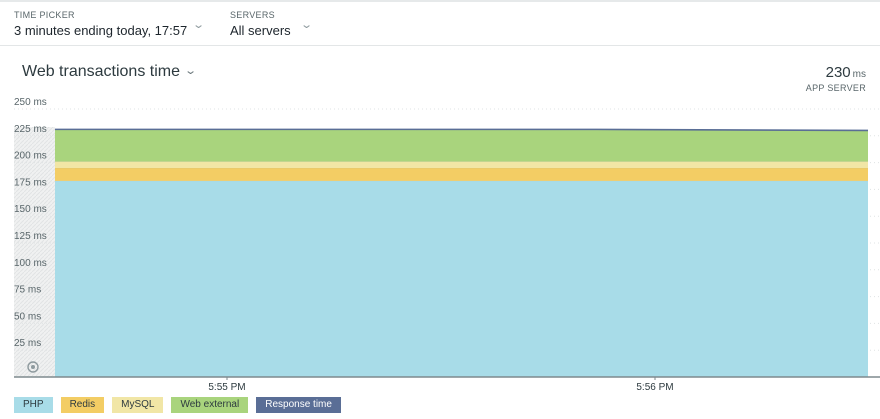  What do you see at coordinates (44, 15) in the screenshot?
I see `time-picker-label: TIME PICKER` at bounding box center [44, 15].